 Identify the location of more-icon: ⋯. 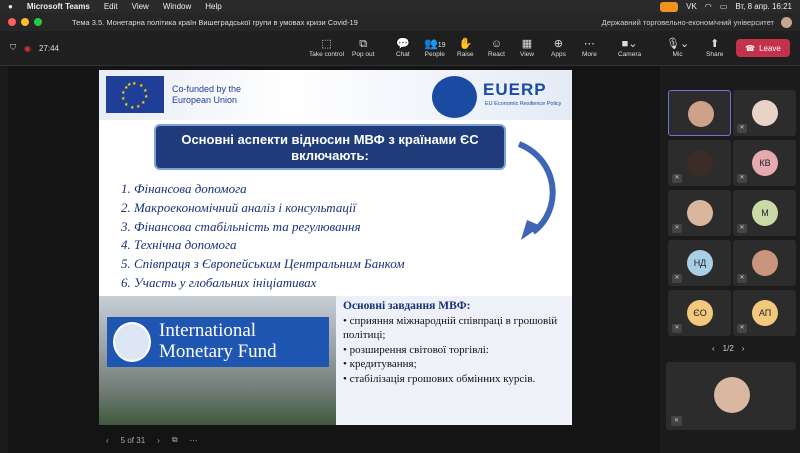
(589, 44).